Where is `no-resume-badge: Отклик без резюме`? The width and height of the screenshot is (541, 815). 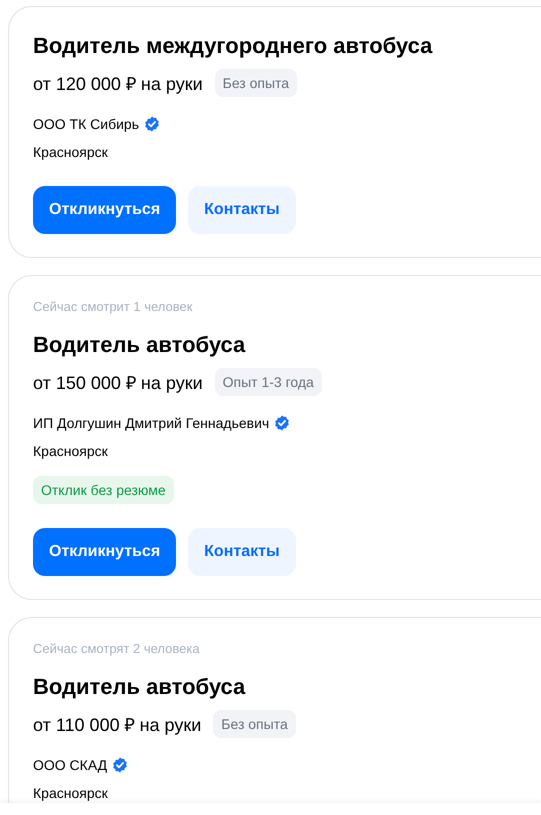
no-resume-badge: Отклик без резюме is located at coordinates (103, 490).